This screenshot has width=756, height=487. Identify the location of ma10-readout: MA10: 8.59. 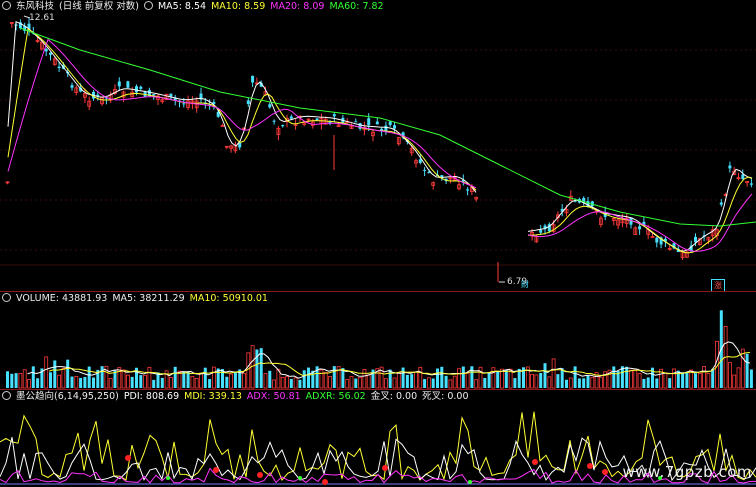
(238, 6).